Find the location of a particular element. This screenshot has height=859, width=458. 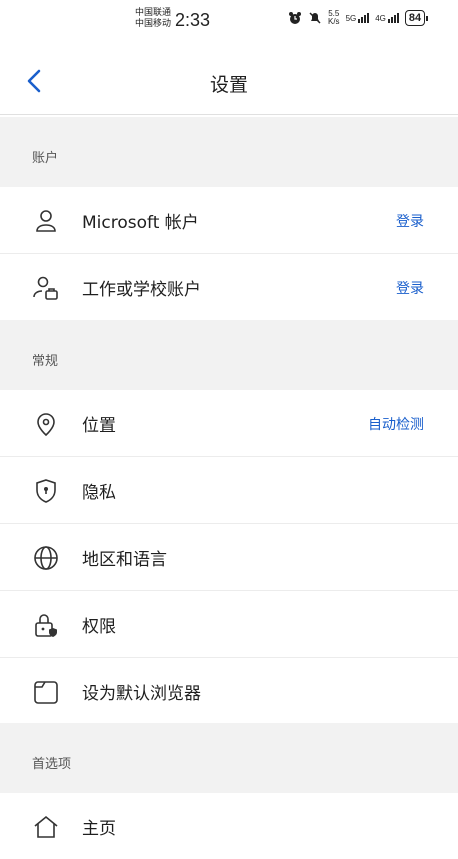

row-label: 权限 is located at coordinates (99, 627).